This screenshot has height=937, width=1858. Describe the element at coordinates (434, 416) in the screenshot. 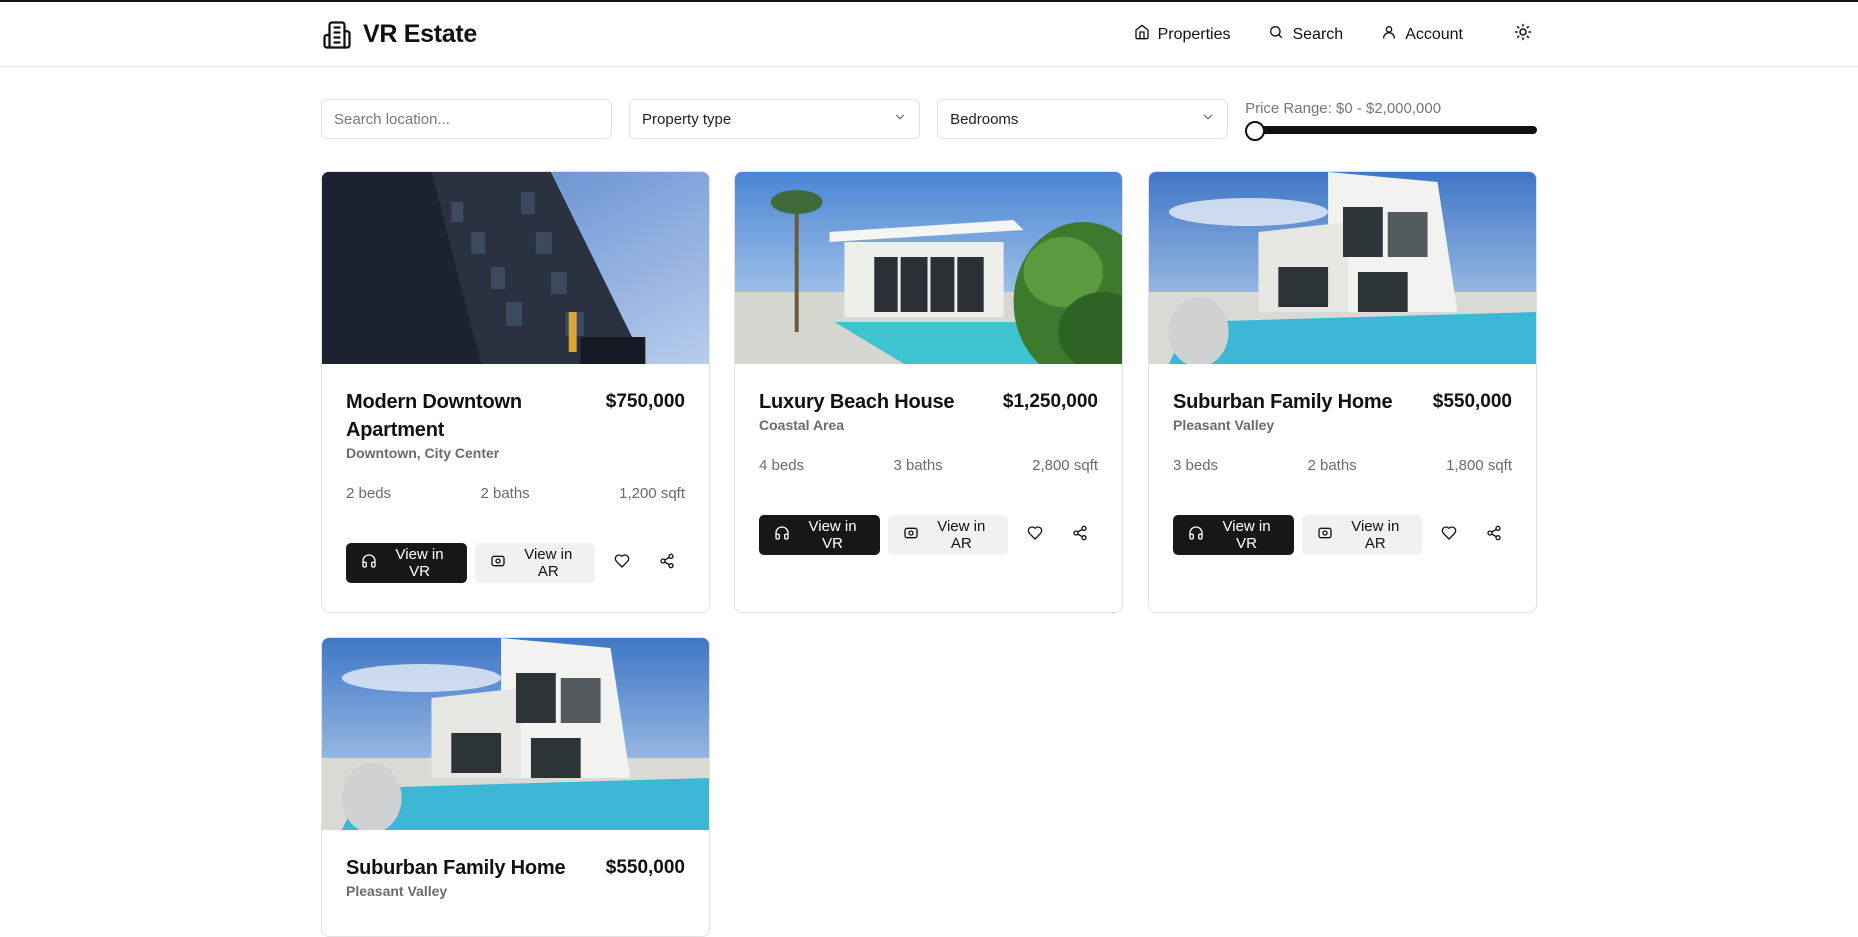

I see `property-title: Modern Downtown Apartment` at that location.